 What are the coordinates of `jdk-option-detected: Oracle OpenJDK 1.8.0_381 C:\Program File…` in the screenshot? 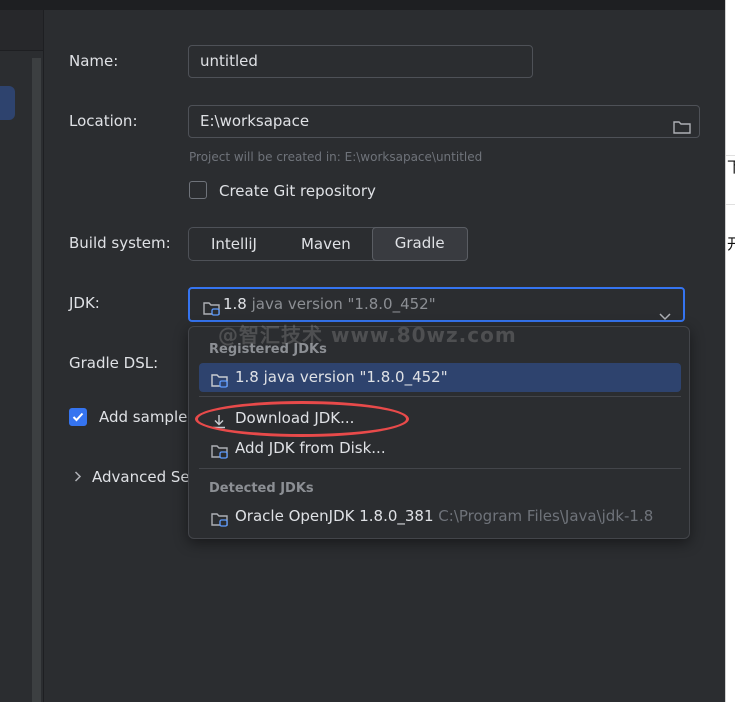 It's located at (440, 516).